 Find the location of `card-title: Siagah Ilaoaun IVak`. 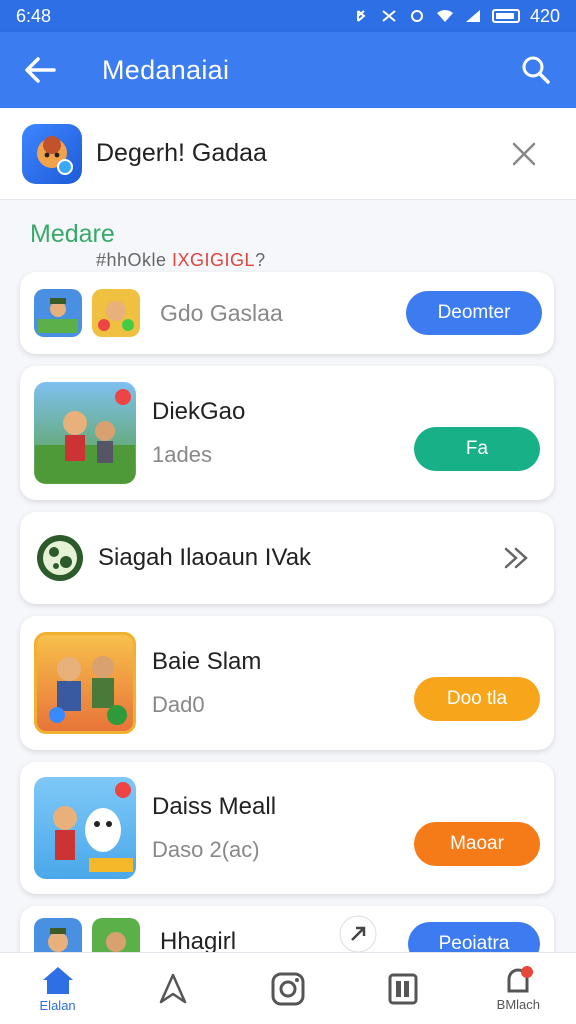

card-title: Siagah Ilaoaun IVak is located at coordinates (205, 557).